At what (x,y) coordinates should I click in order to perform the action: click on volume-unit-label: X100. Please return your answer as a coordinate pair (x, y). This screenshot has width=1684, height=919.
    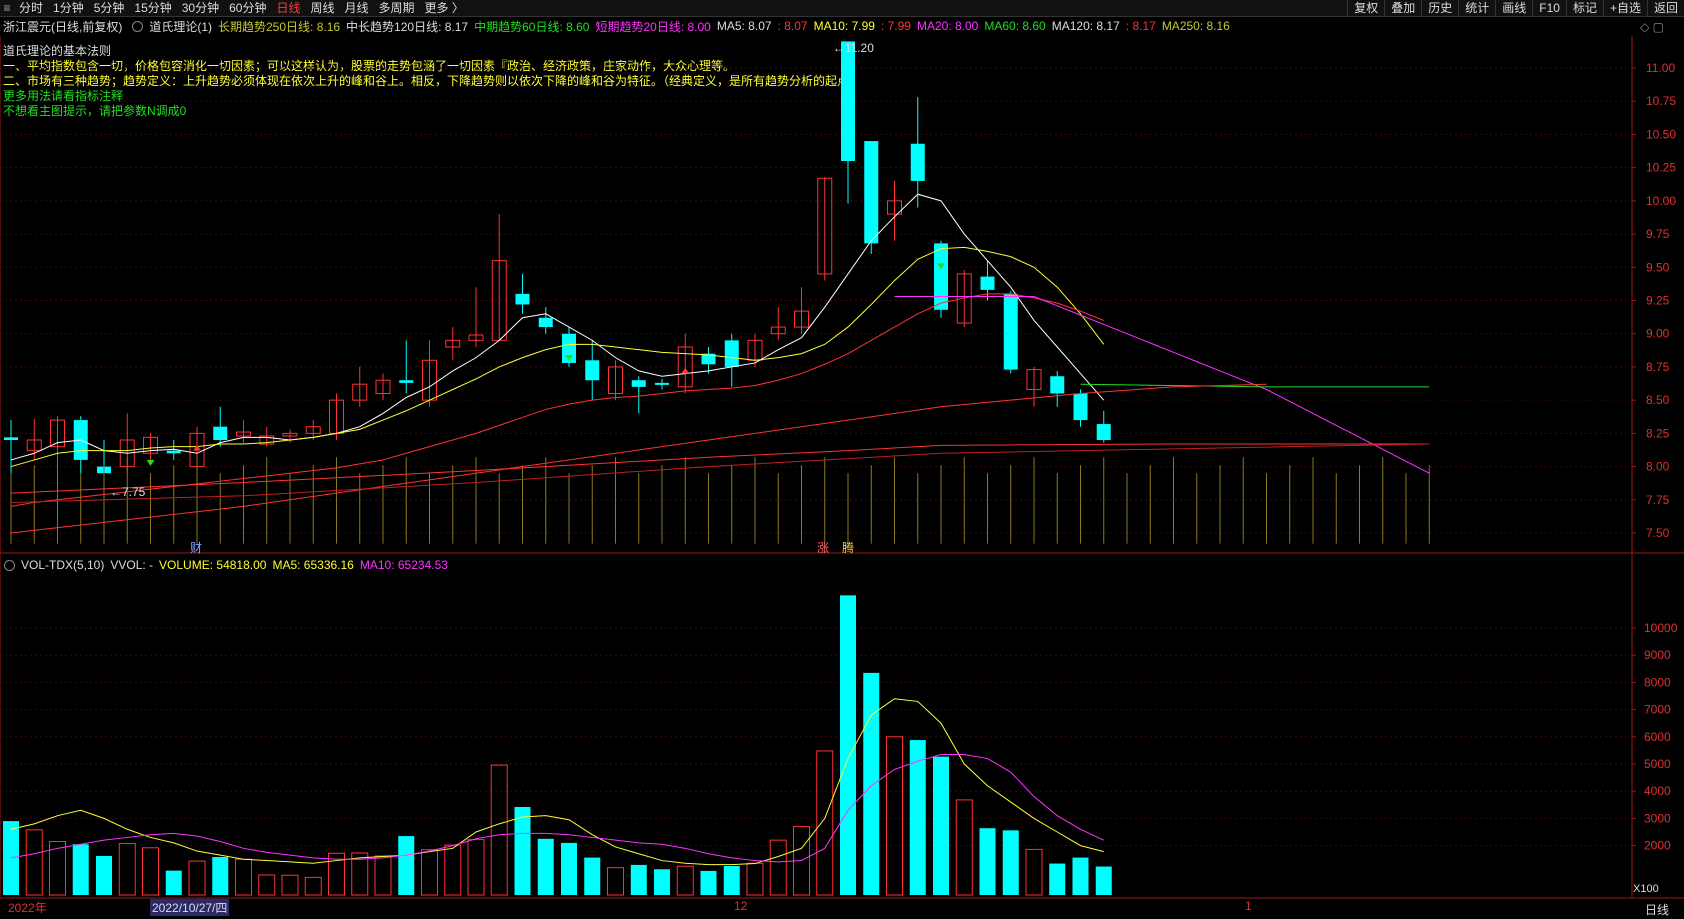
    Looking at the image, I should click on (1646, 889).